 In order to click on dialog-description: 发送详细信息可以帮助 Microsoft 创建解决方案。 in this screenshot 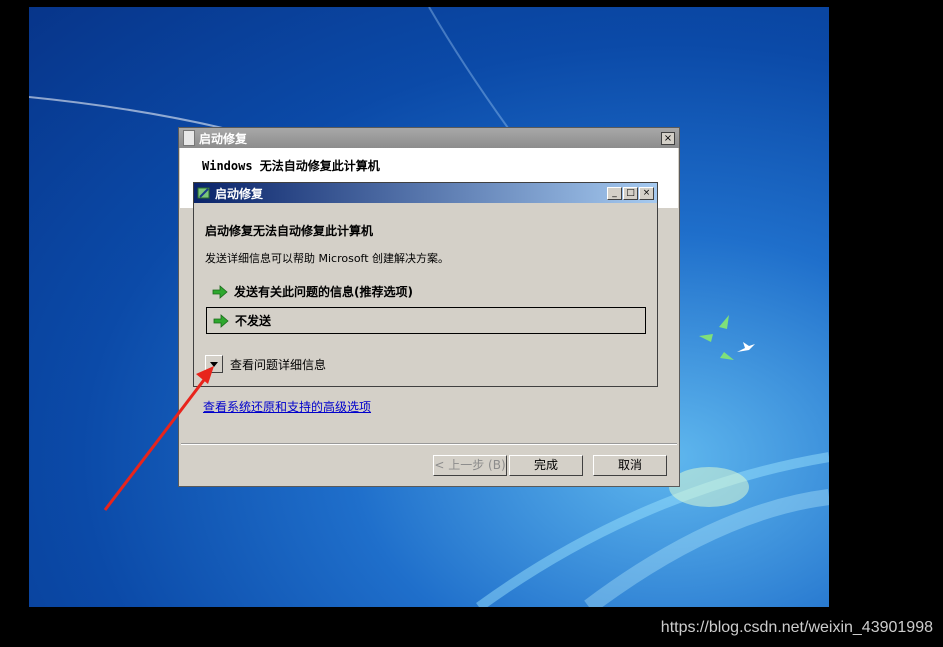, I will do `click(327, 258)`.